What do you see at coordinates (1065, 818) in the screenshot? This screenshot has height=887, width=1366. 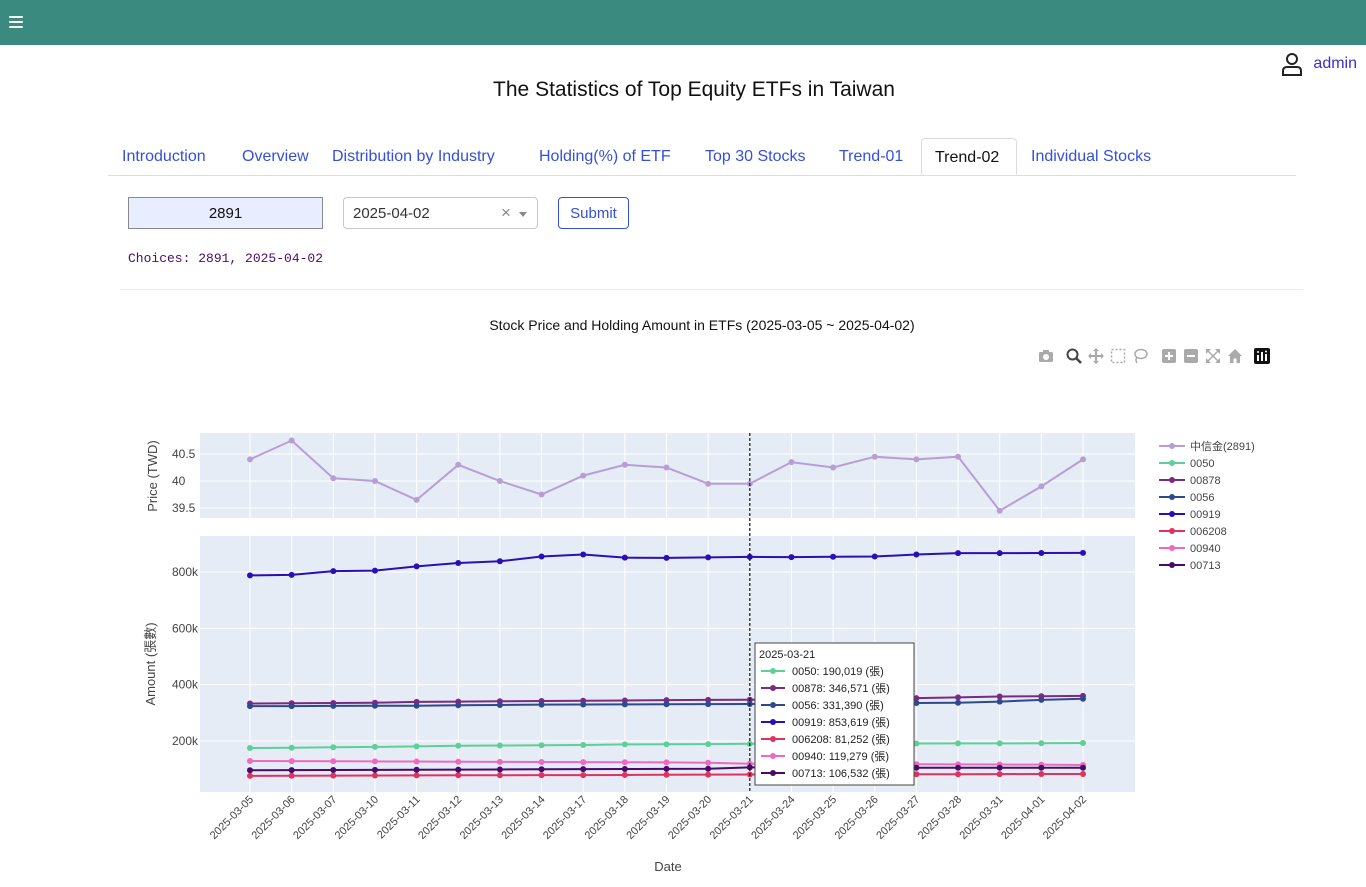 I see `x-tick-label: 2025-04-02` at bounding box center [1065, 818].